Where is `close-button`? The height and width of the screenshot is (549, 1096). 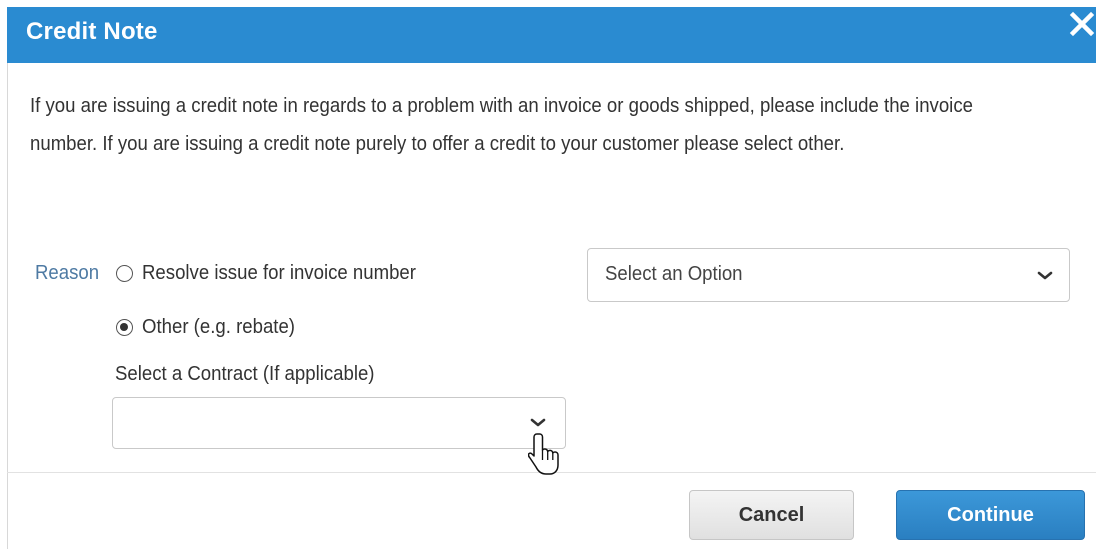
close-button is located at coordinates (1082, 26).